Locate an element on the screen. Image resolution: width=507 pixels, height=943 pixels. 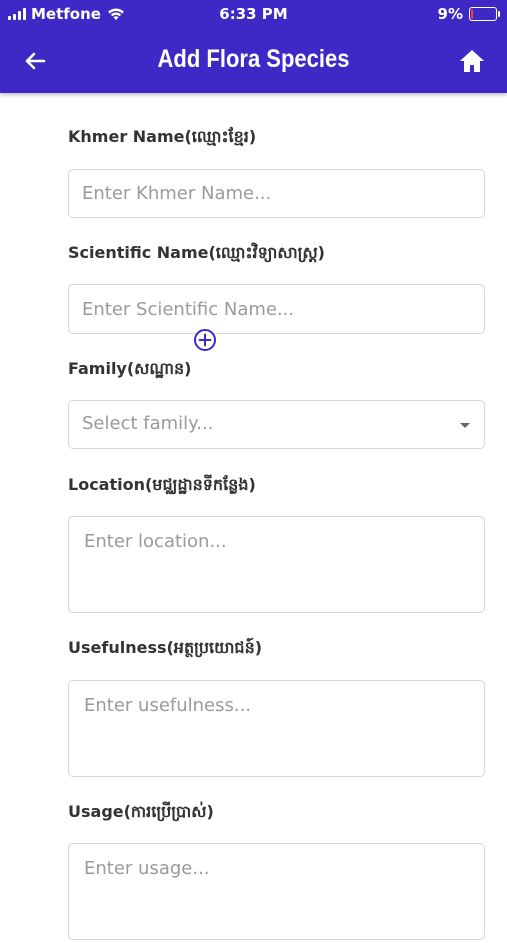
usage-input is located at coordinates (276, 891).